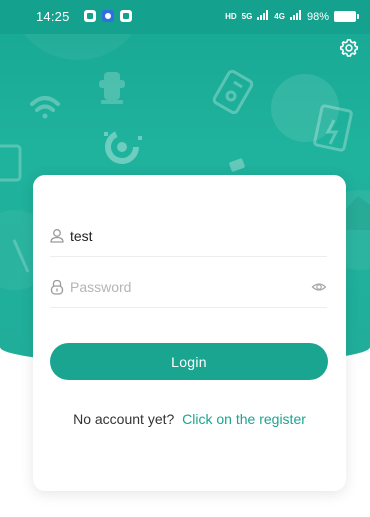 The image size is (370, 517). Describe the element at coordinates (185, 17) in the screenshot. I see `status-bar: 14:25 HD 5G 4G 98%` at that location.